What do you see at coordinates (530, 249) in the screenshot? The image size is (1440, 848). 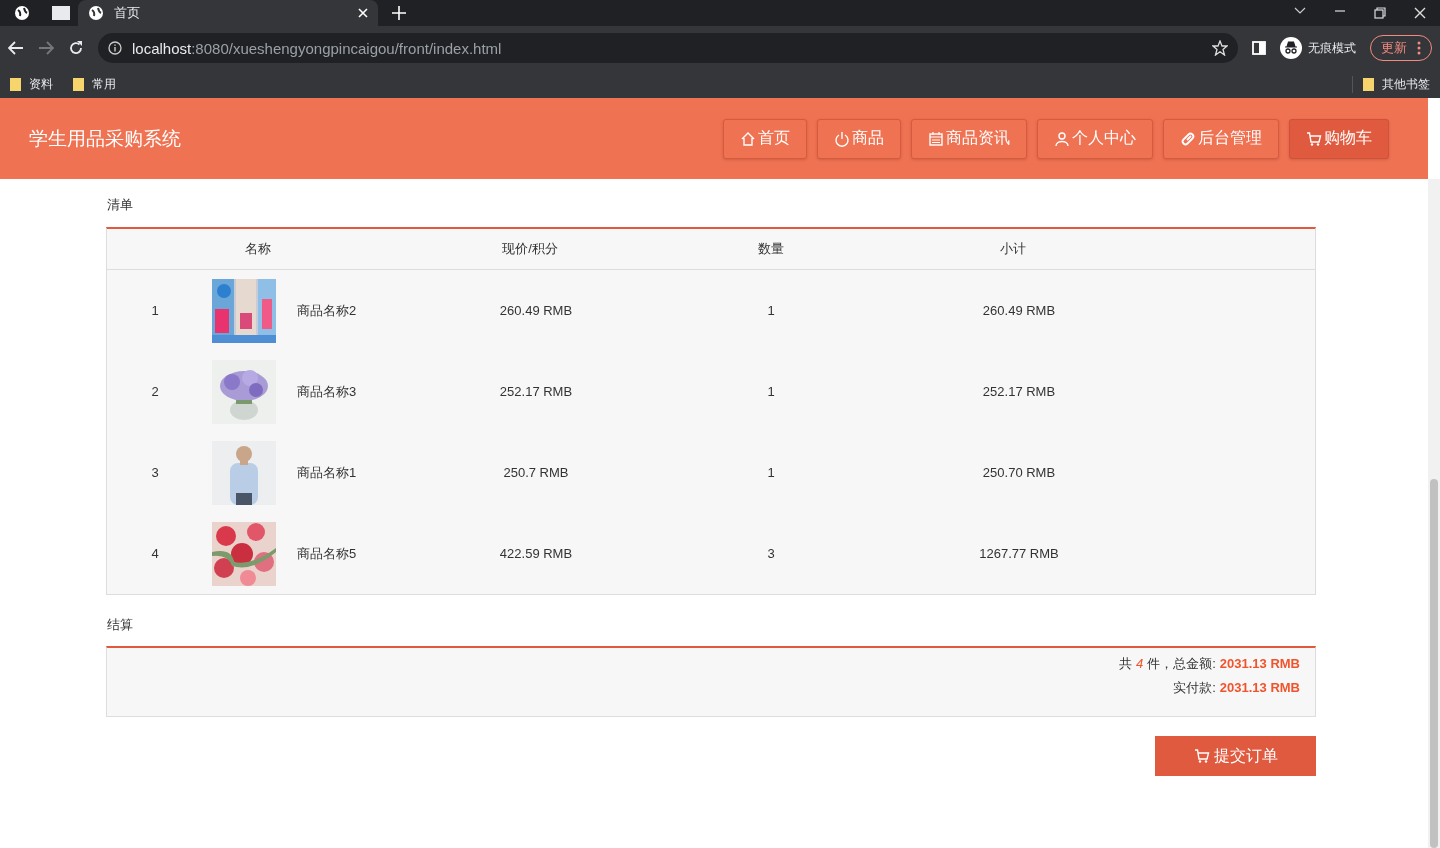 I see `column-header: 现价/积分` at bounding box center [530, 249].